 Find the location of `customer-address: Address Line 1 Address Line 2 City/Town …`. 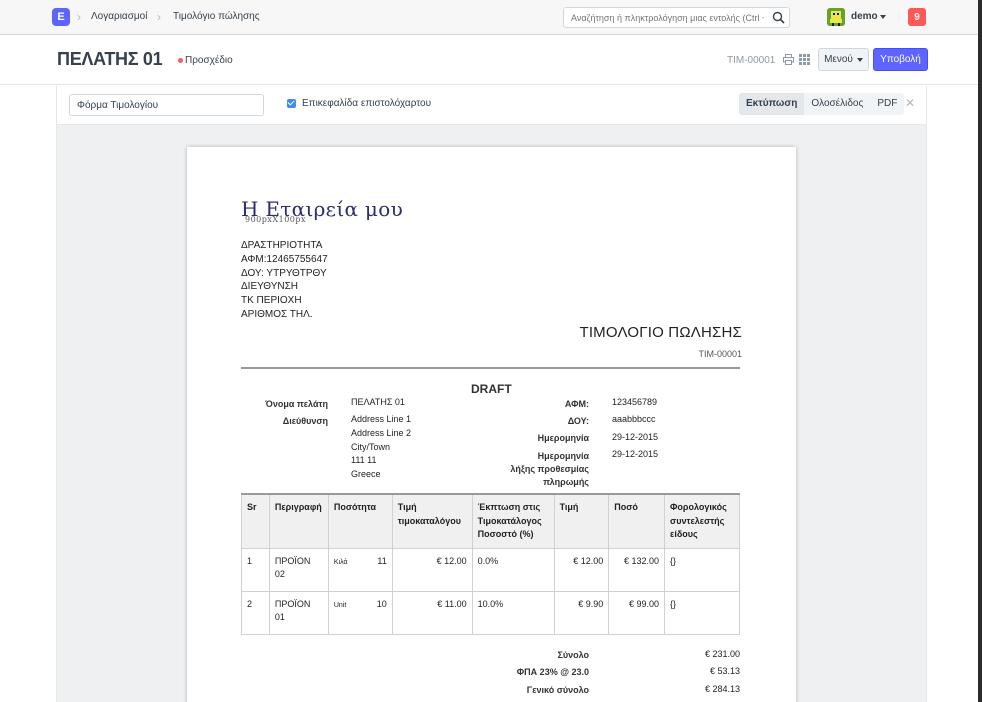

customer-address: Address Line 1 Address Line 2 City/Town … is located at coordinates (381, 447).